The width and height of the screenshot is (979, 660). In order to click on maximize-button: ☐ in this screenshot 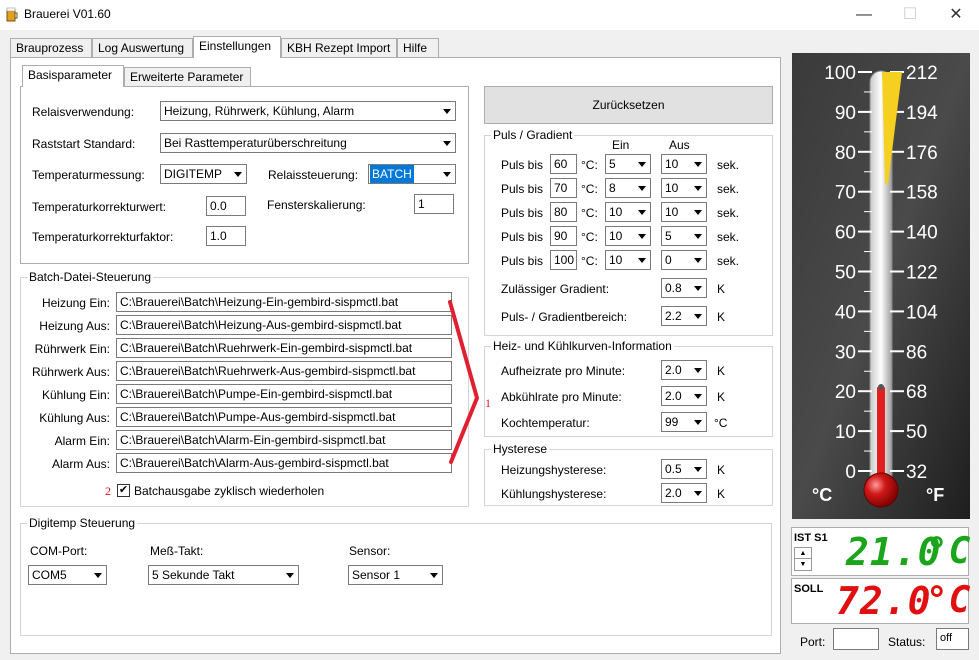, I will do `click(910, 15)`.